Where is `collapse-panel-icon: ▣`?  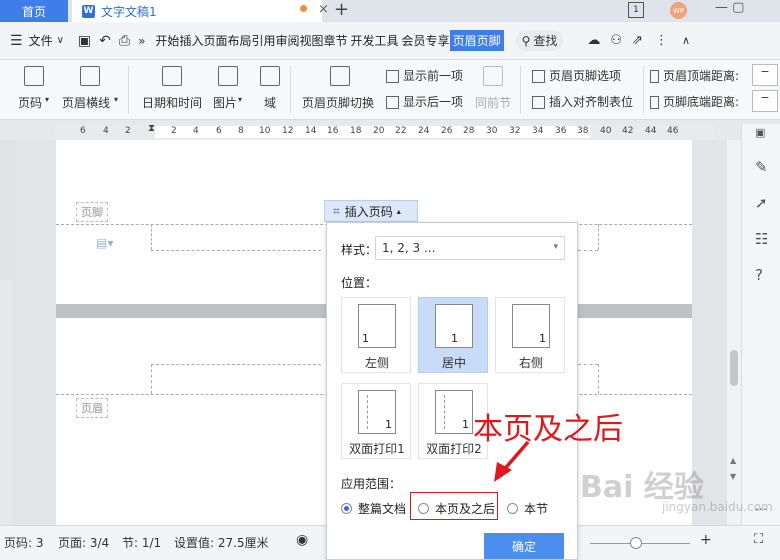 collapse-panel-icon: ▣ is located at coordinates (760, 132).